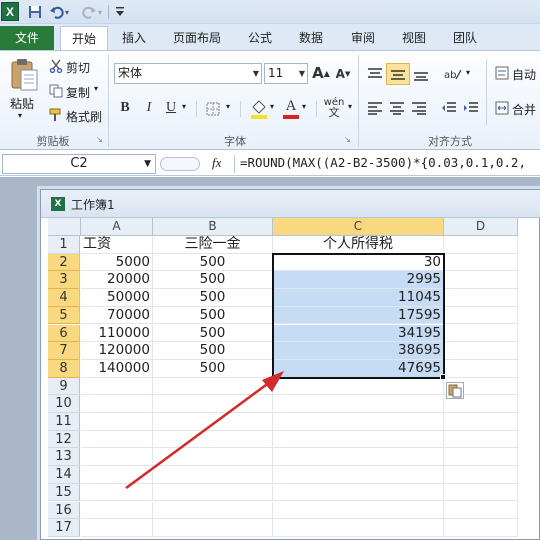 This screenshot has width=540, height=540. What do you see at coordinates (204, 430) in the screenshot?
I see `red-arrow-annotation` at bounding box center [204, 430].